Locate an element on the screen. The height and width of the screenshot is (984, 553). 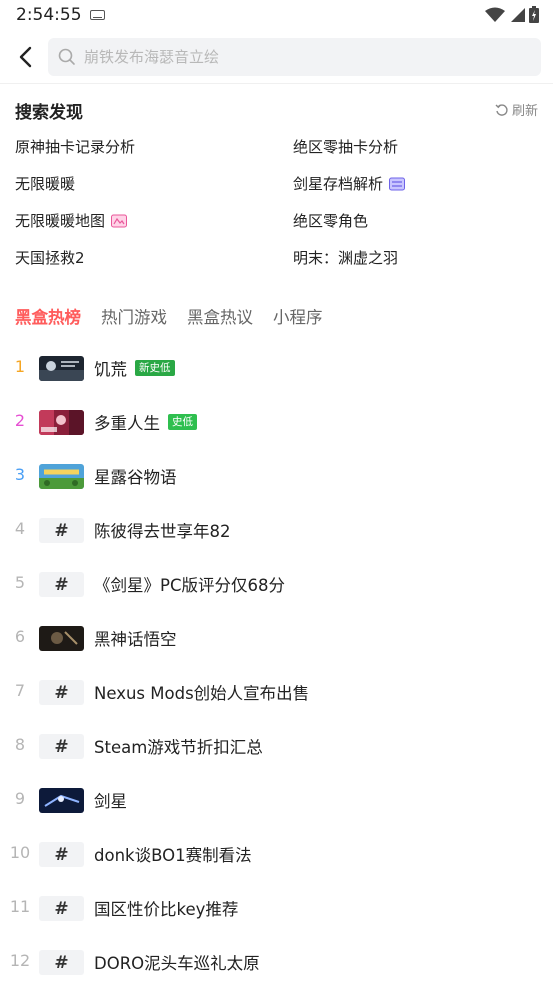
discover-item-label: 绝区零抽卡分析 is located at coordinates (346, 147).